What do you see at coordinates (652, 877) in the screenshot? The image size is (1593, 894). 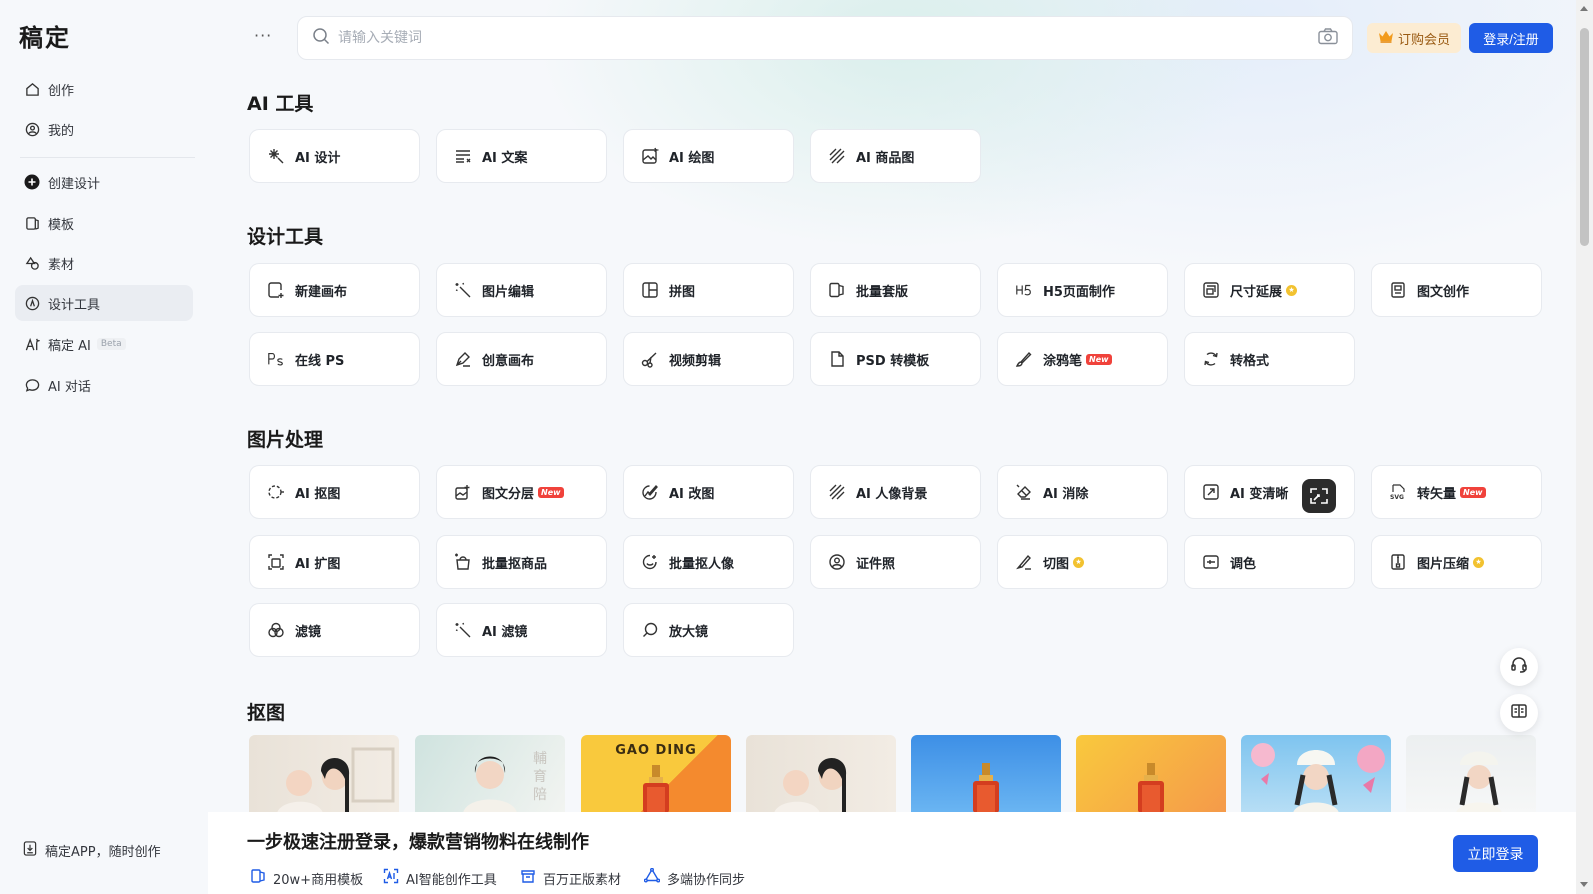 I see `sync-icon` at bounding box center [652, 877].